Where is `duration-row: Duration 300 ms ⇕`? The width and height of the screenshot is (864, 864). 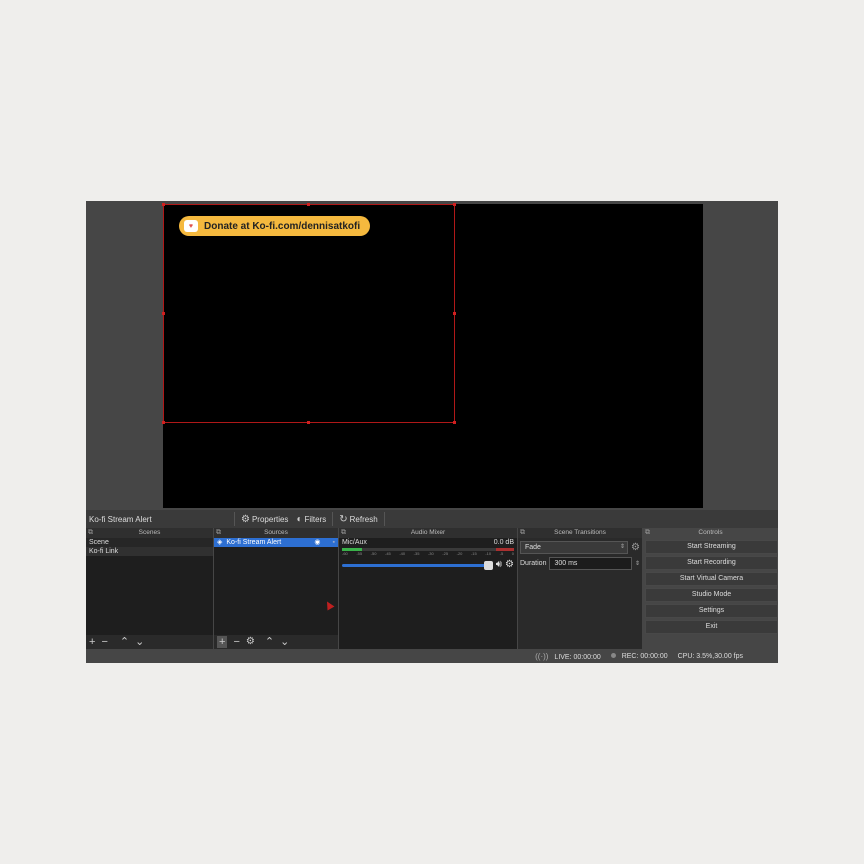
duration-row: Duration 300 ms ⇕ is located at coordinates (580, 563).